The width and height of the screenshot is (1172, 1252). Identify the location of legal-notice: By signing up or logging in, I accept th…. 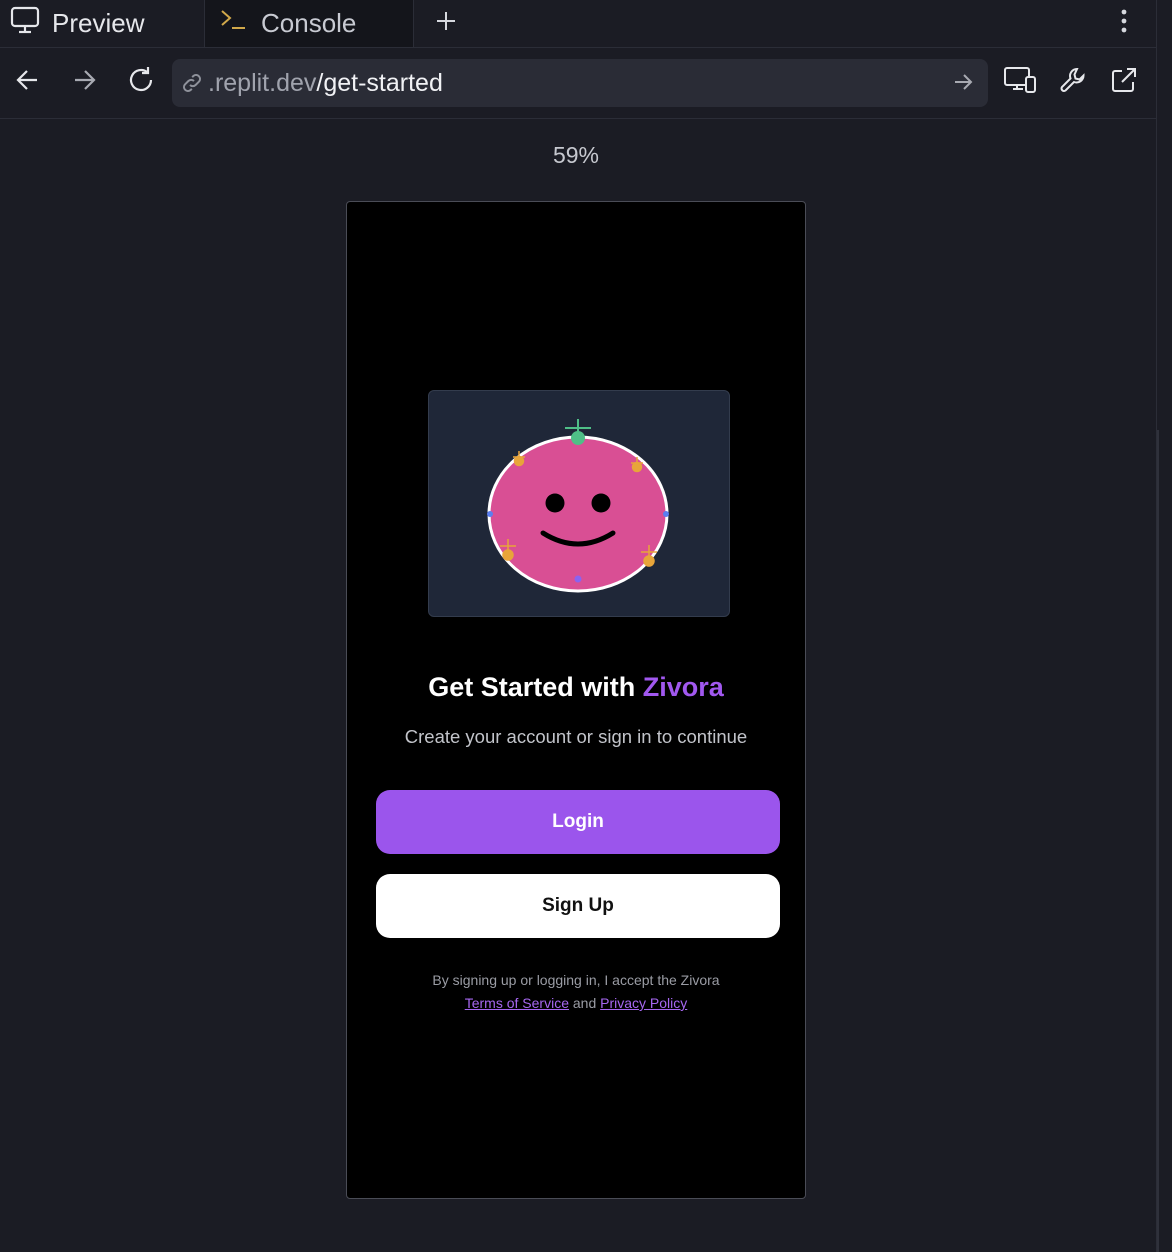
(576, 992).